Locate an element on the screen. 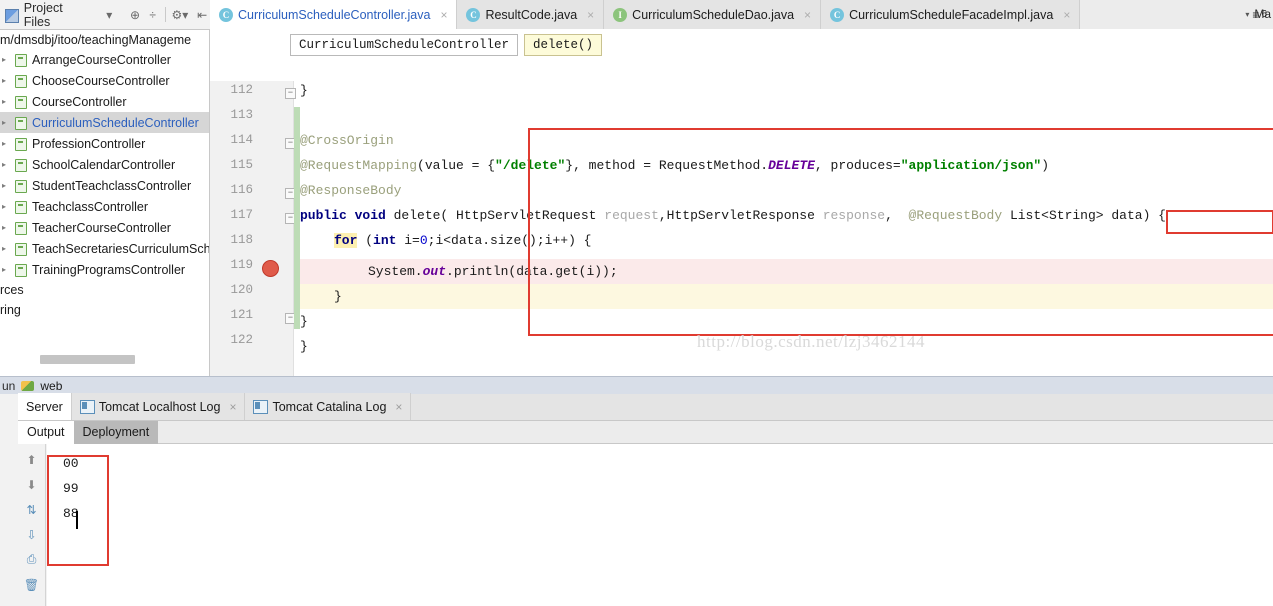 This screenshot has width=1273, height=606. console-text-caret is located at coordinates (77, 520).